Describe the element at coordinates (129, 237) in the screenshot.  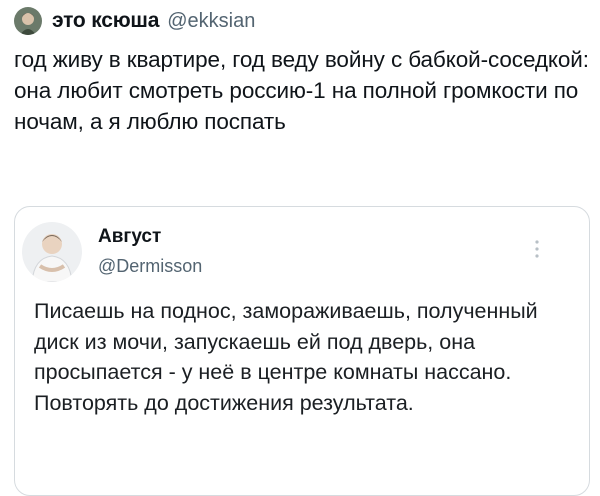
I see `quoted-author-name: Август` at that location.